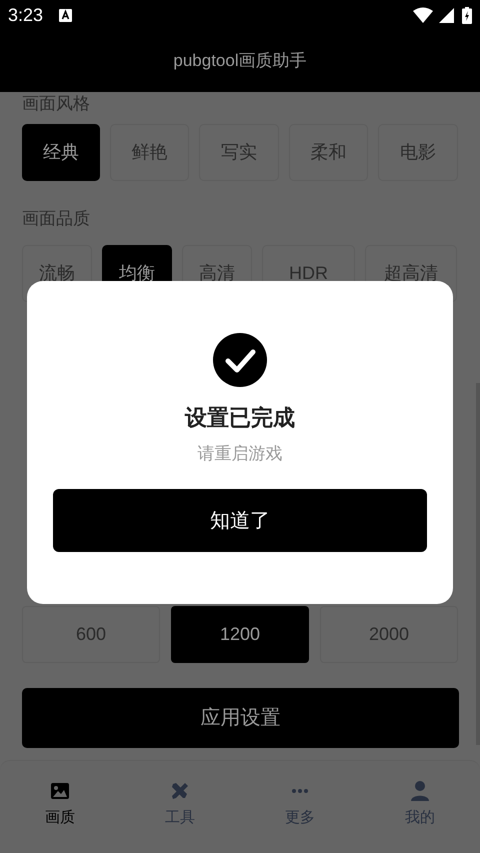 This screenshot has width=480, height=853. What do you see at coordinates (56, 219) in the screenshot?
I see `section-label: 画面品质` at bounding box center [56, 219].